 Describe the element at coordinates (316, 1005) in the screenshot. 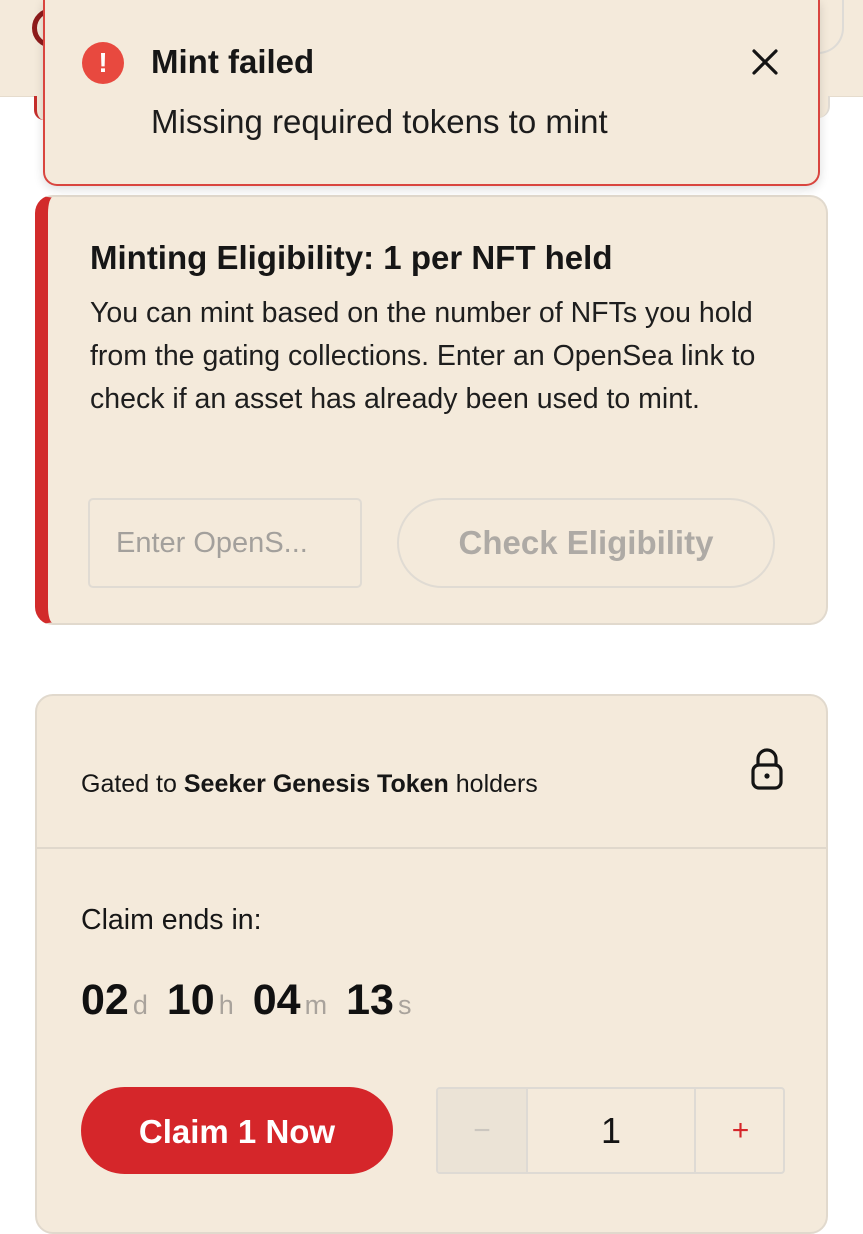

I see `countdown-minutes-unit: m` at that location.